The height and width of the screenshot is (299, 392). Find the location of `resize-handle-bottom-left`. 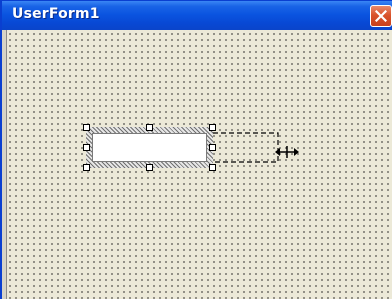

resize-handle-bottom-left is located at coordinates (86, 167).